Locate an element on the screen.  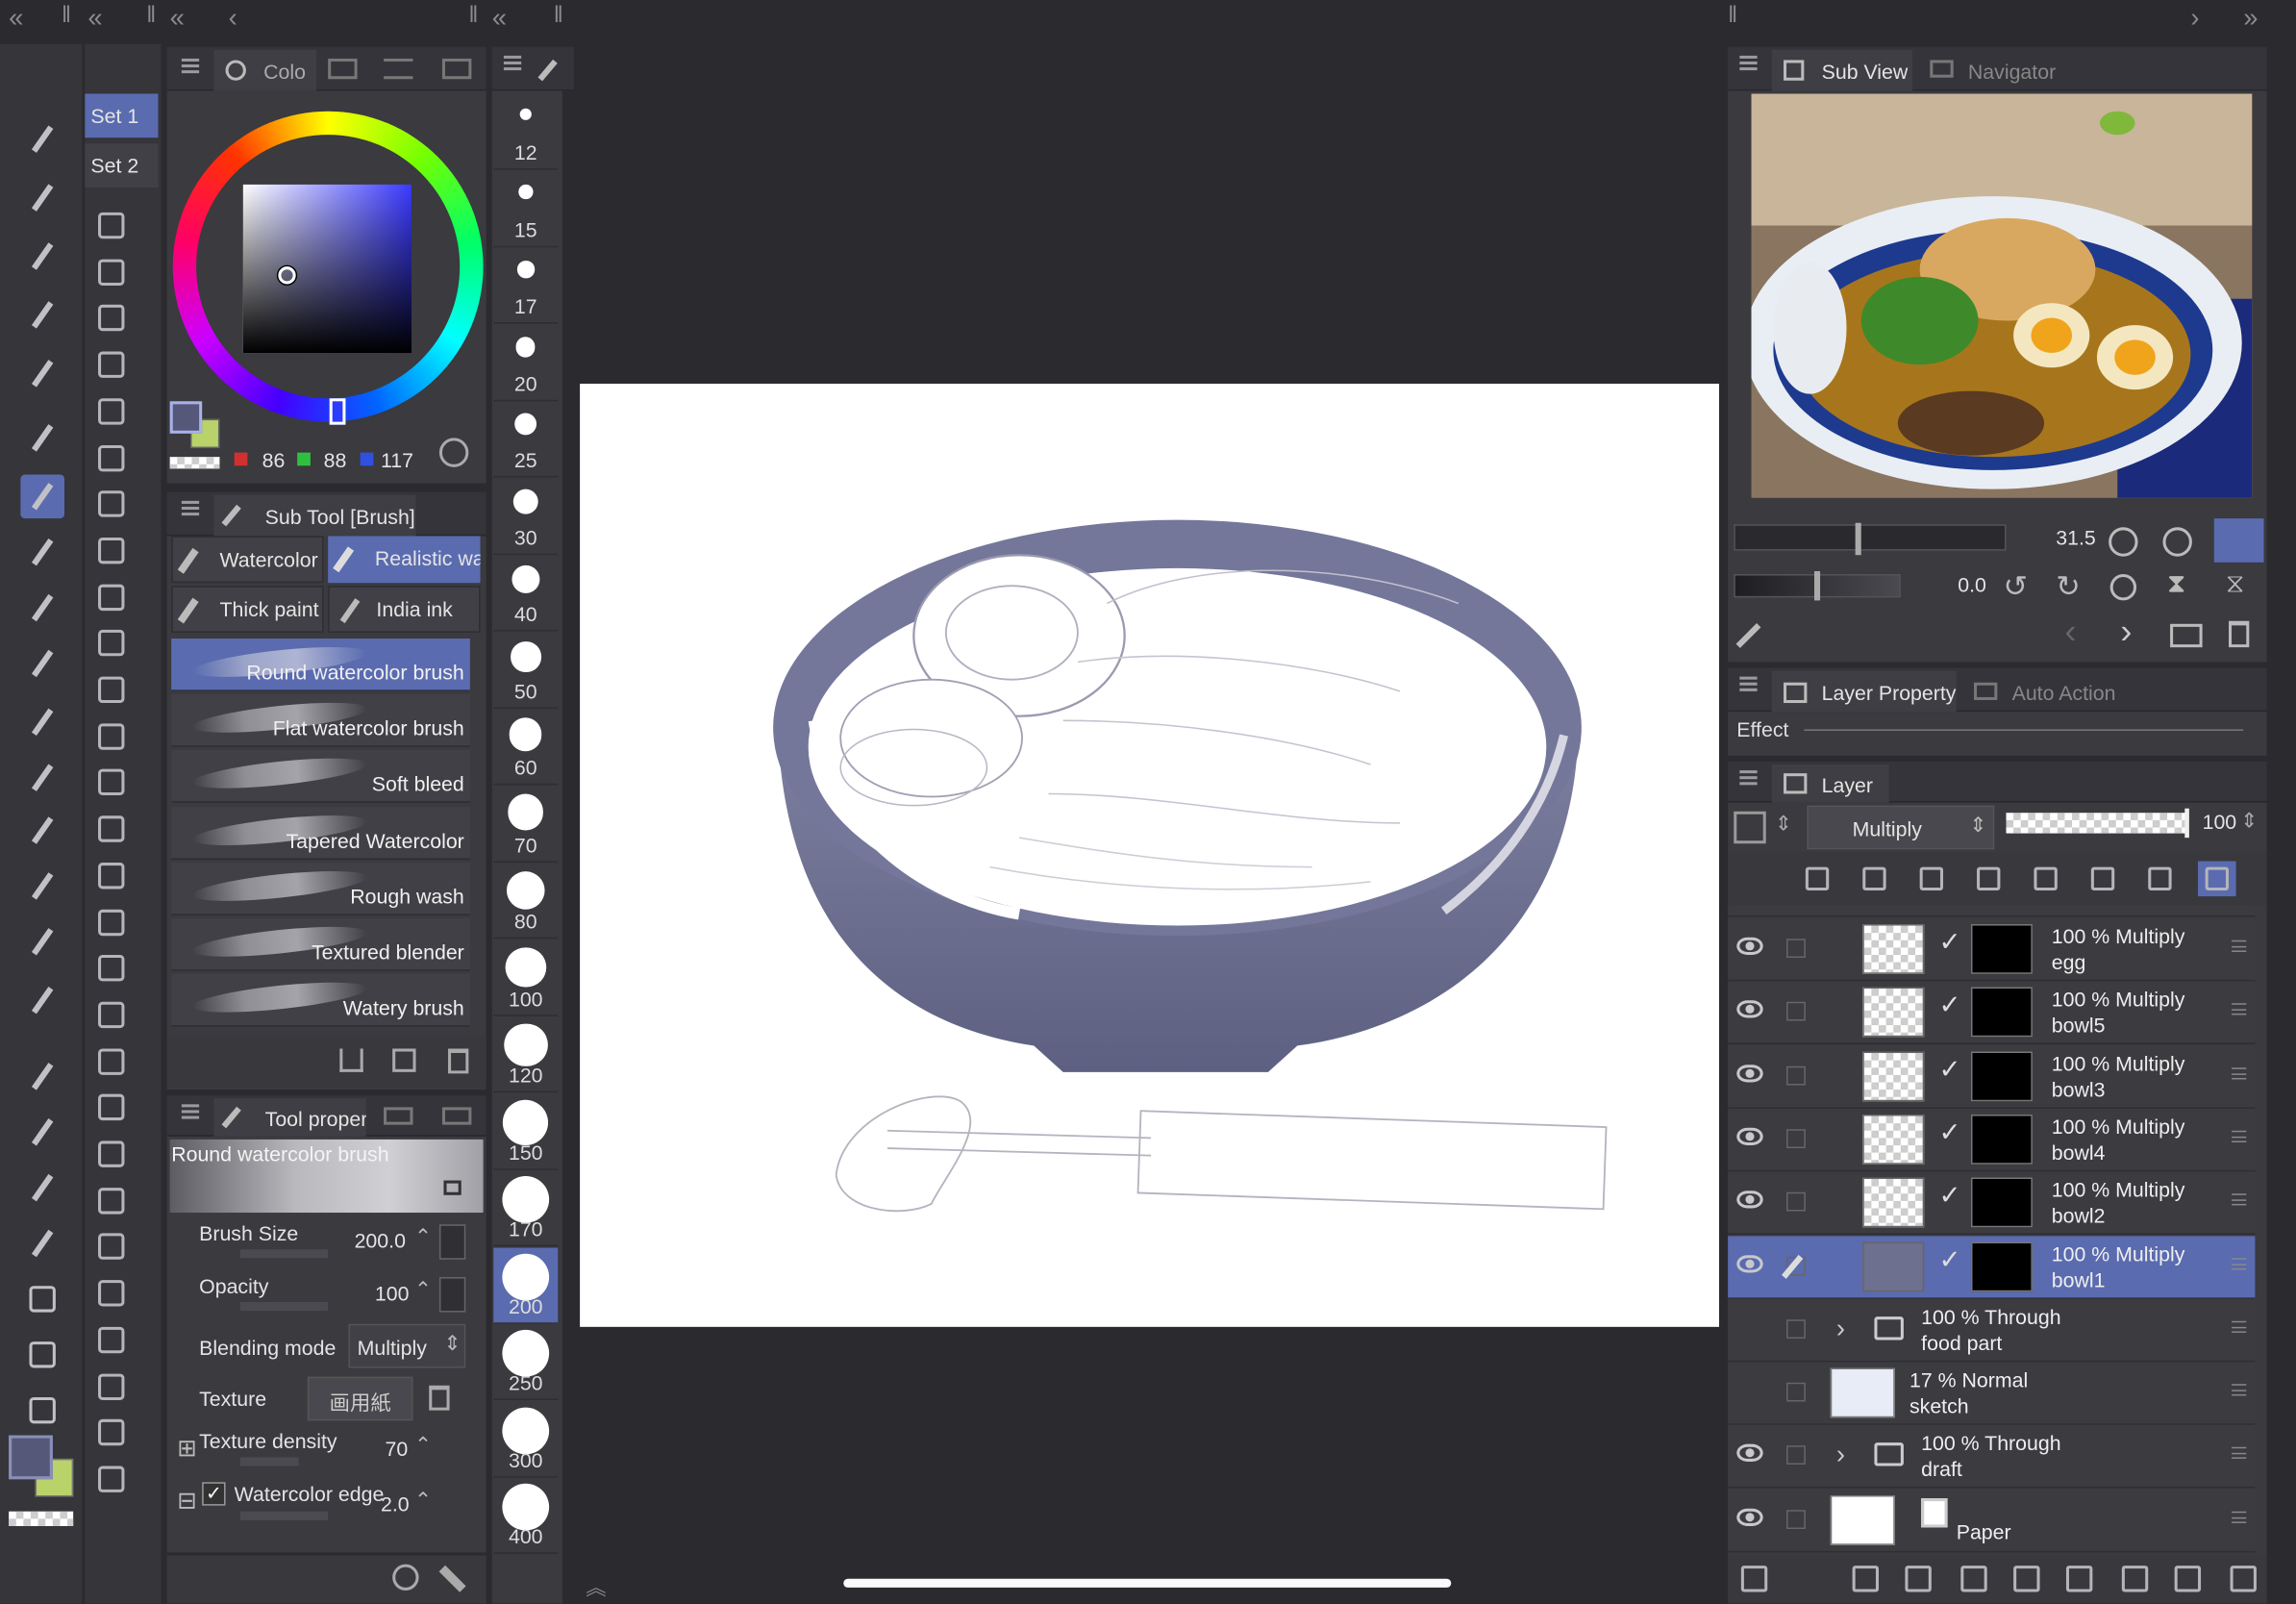
texture-density-slider is located at coordinates (269, 1461).